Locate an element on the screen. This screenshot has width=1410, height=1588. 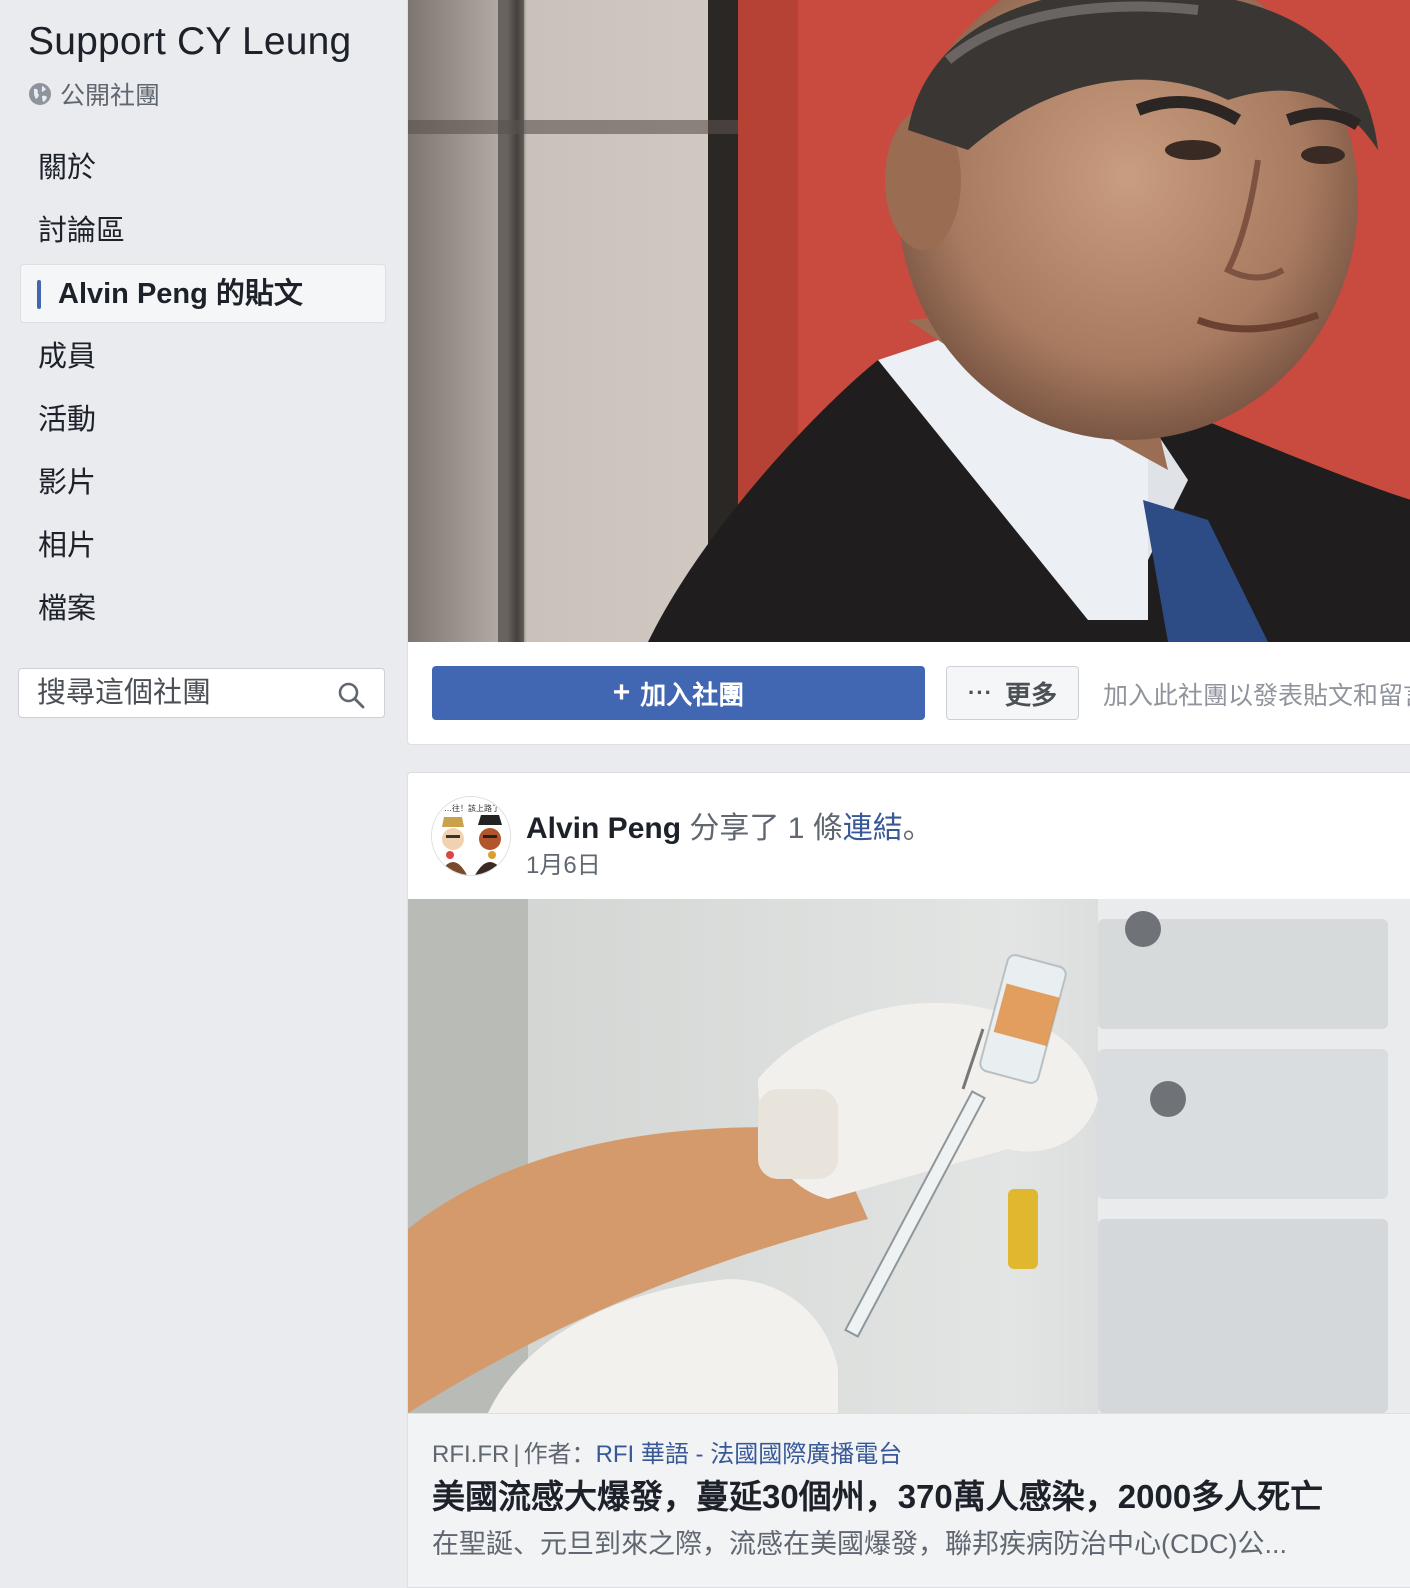
more-dots-icon: ··· is located at coordinates (980, 692).